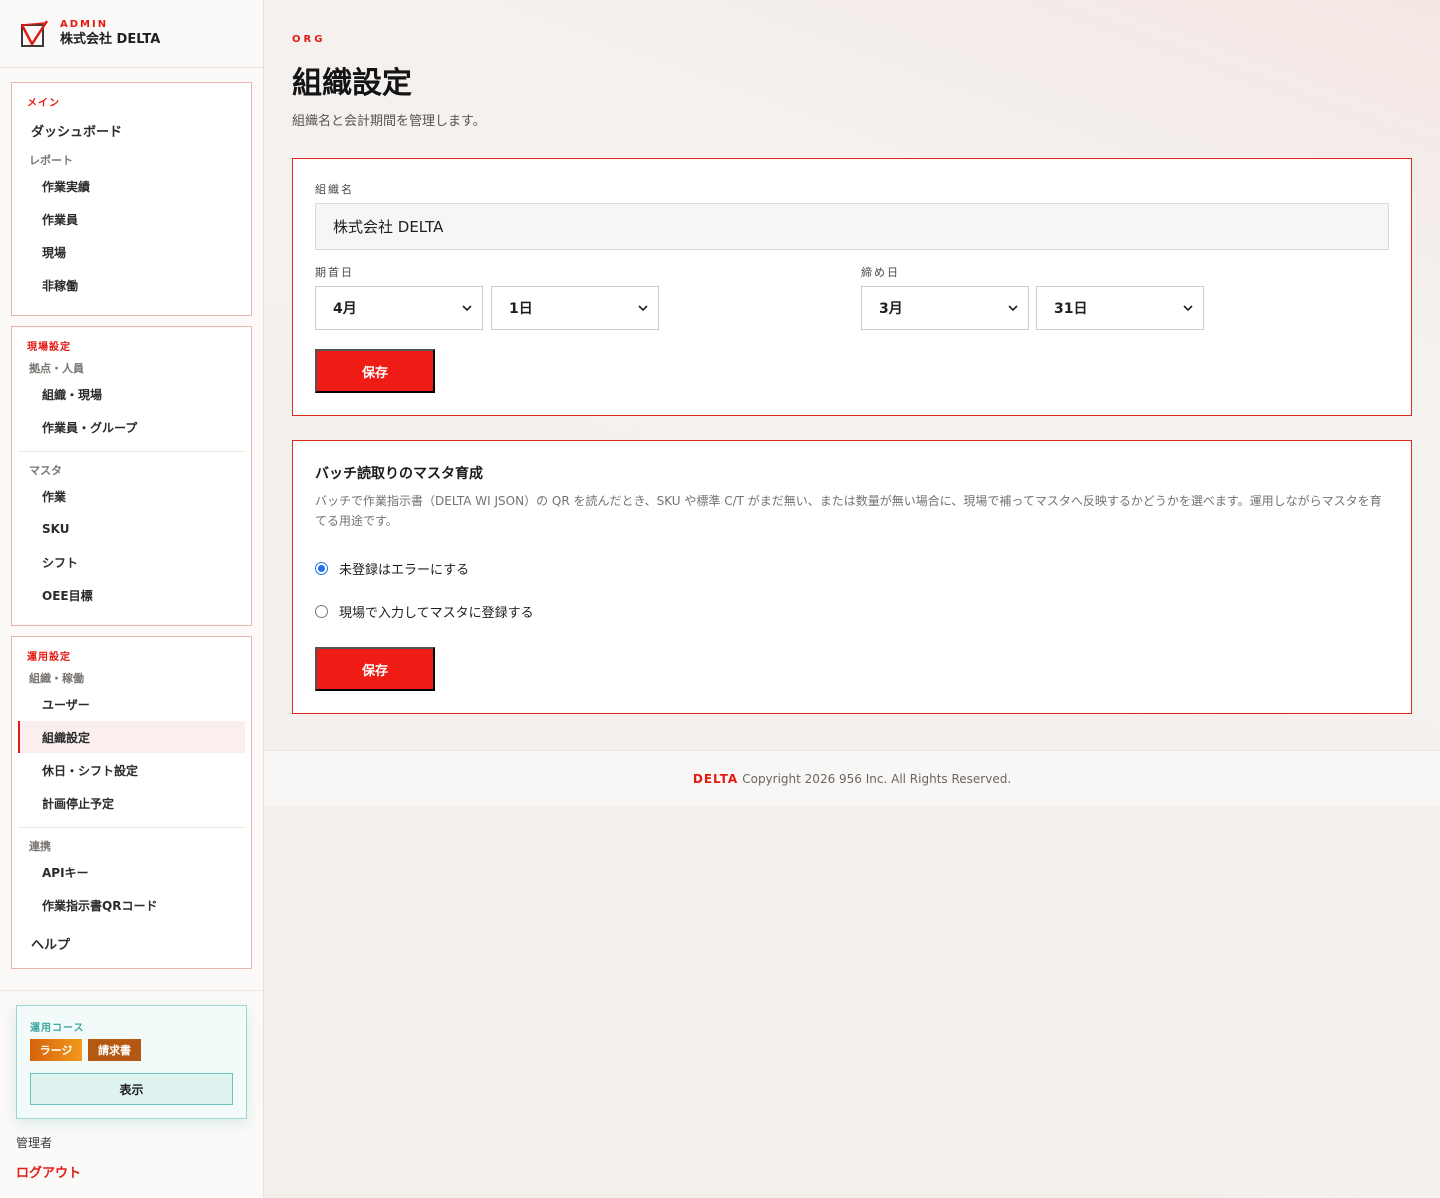 The image size is (1440, 1198). Describe the element at coordinates (131, 905) in the screenshot. I see `nav-item-work-order-qr: 作業指示書QRコード` at that location.